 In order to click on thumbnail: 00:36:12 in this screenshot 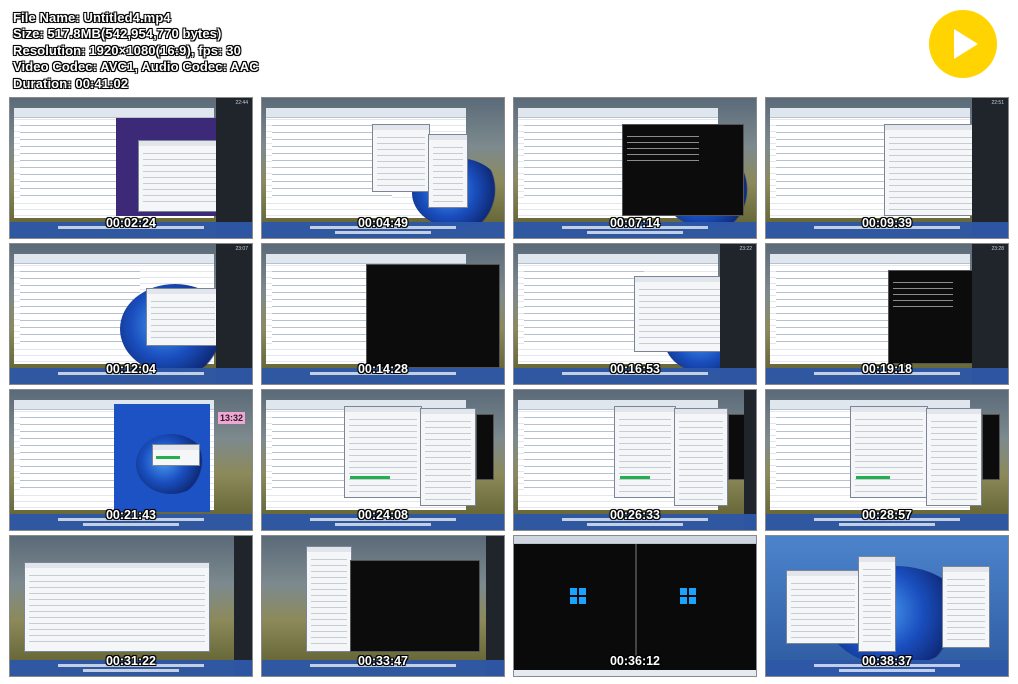, I will do `click(635, 606)`.